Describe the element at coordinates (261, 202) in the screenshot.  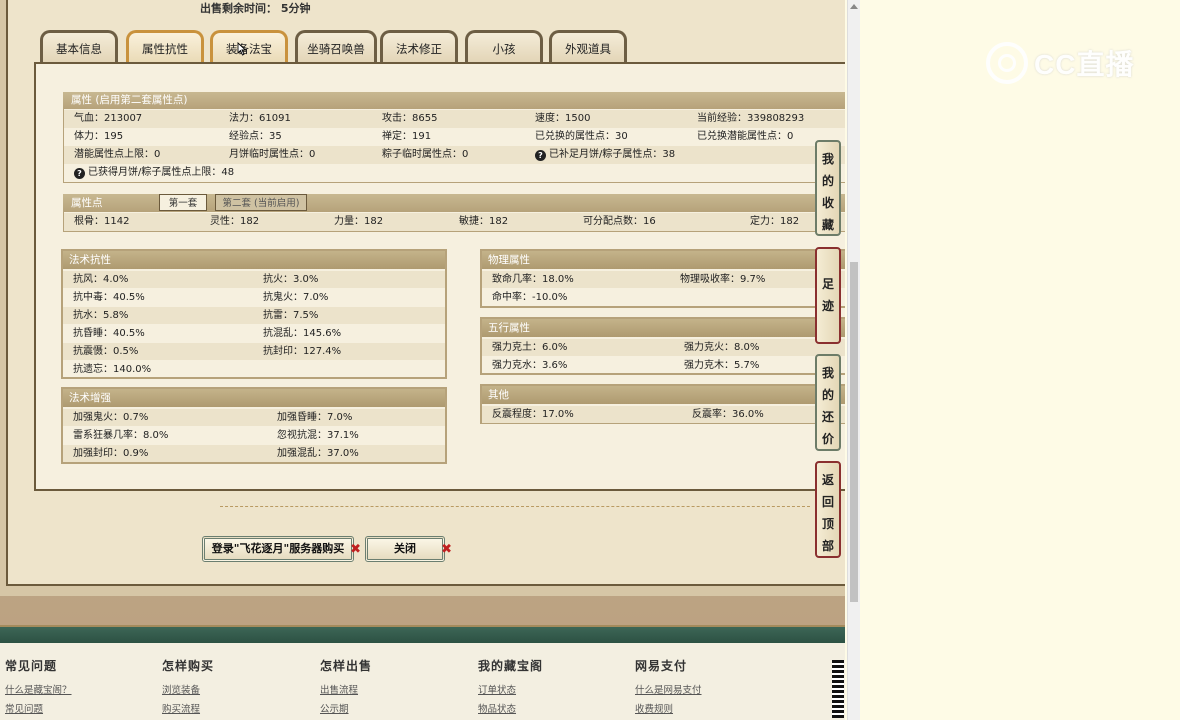
I see `points-subtab-second: 第二套 (当前启用)` at that location.